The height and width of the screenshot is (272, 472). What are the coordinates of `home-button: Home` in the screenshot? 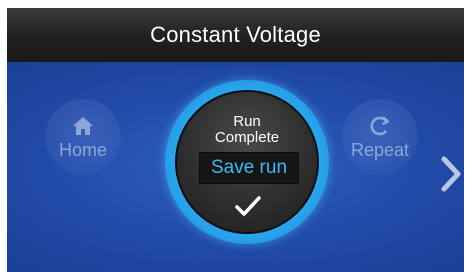 It's located at (83, 137).